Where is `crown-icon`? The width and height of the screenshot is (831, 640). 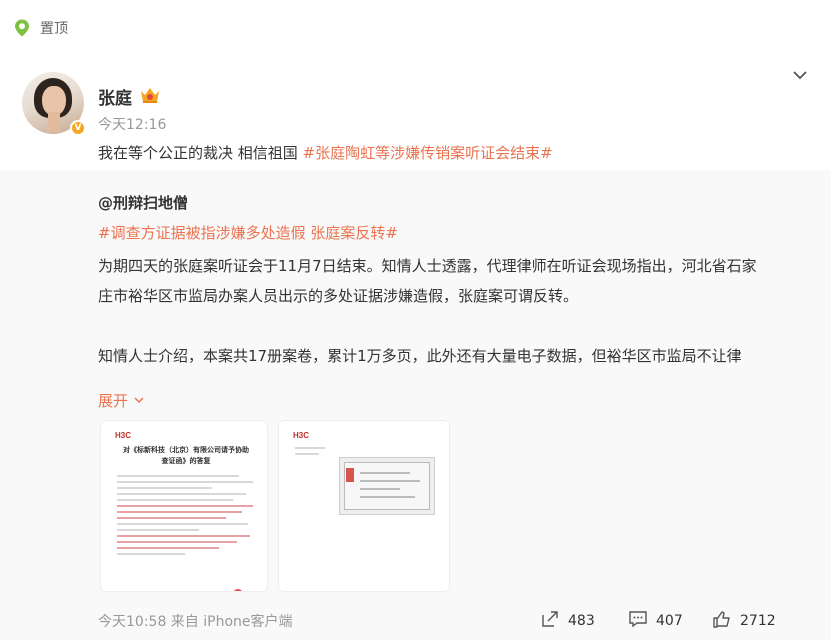 crown-icon is located at coordinates (150, 95).